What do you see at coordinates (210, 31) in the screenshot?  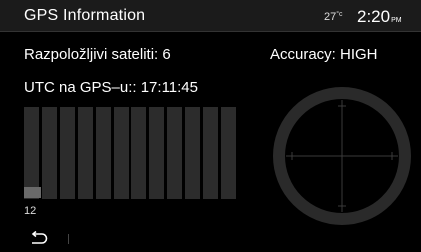 I see `header-divider` at bounding box center [210, 31].